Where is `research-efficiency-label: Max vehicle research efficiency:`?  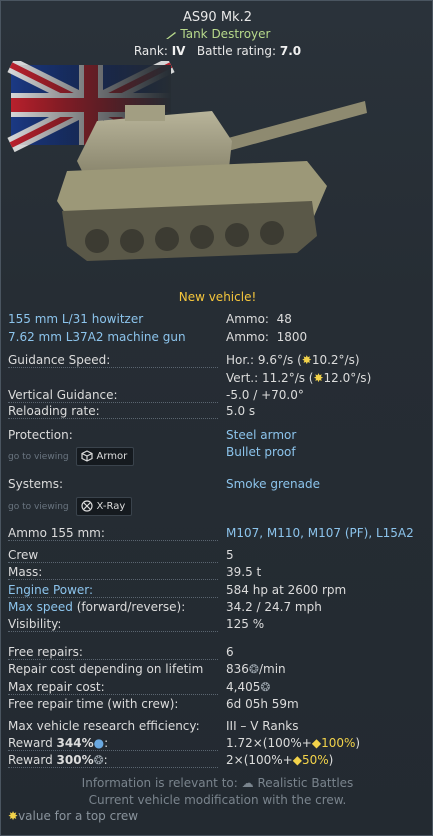 research-efficiency-label: Max vehicle research efficiency: is located at coordinates (104, 726).